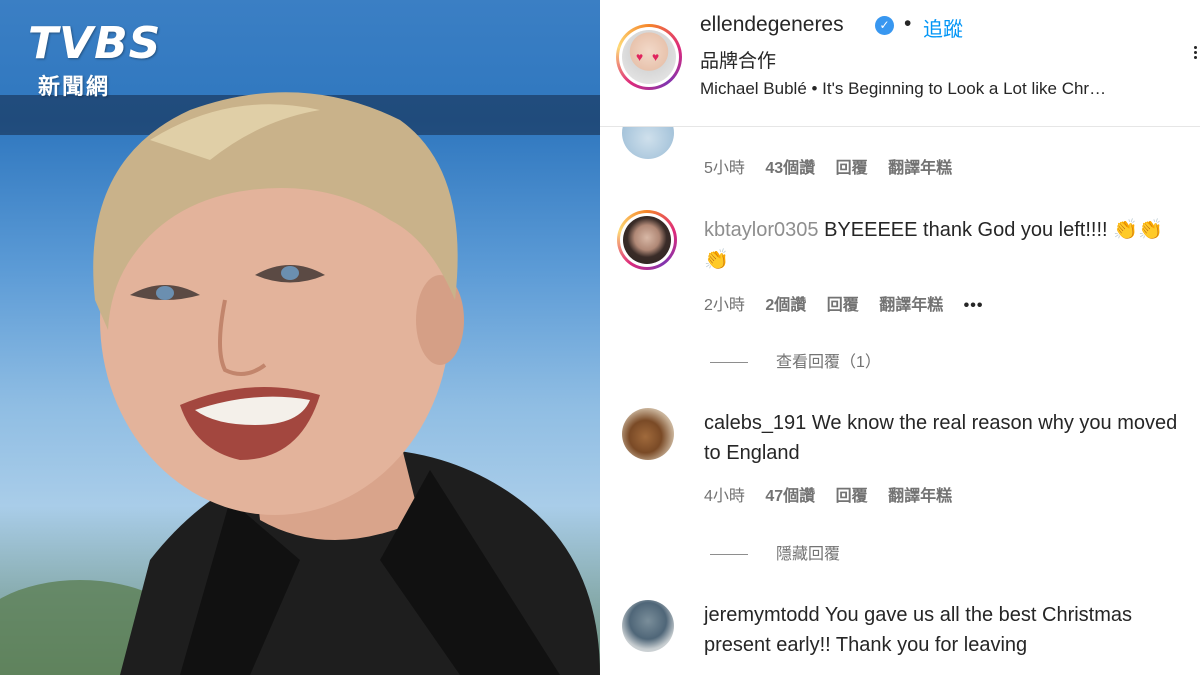 The image size is (1200, 675). I want to click on hide-replies-toggle: 隱藏回覆, so click(775, 552).